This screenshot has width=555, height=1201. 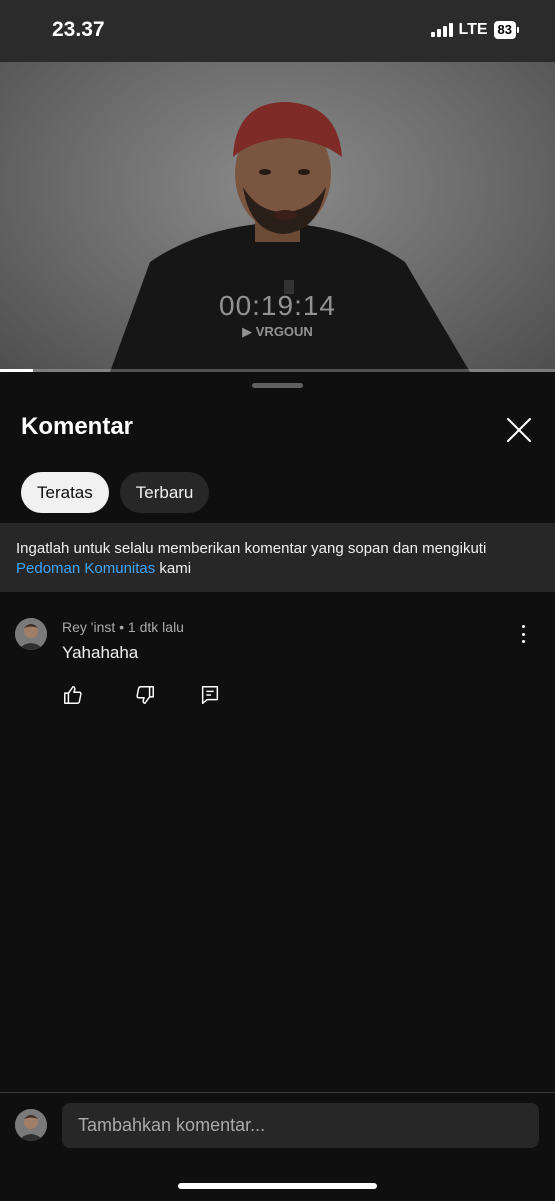 I want to click on comment-actions, so click(x=147, y=695).